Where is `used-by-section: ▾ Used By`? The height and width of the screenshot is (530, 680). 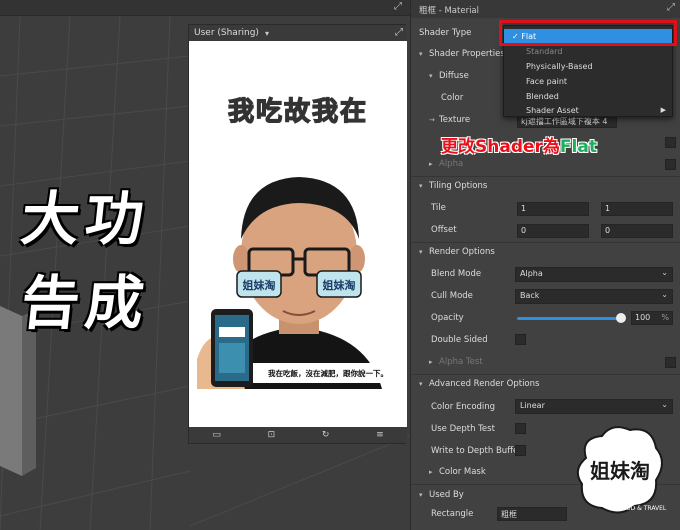 used-by-section: ▾ Used By is located at coordinates (441, 495).